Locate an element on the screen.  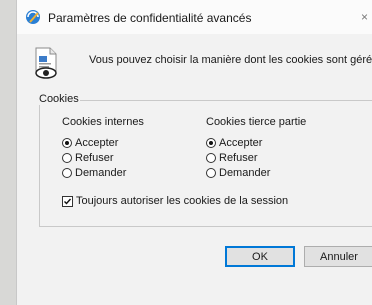
third-party-ask-radio: Demander is located at coordinates (238, 172).